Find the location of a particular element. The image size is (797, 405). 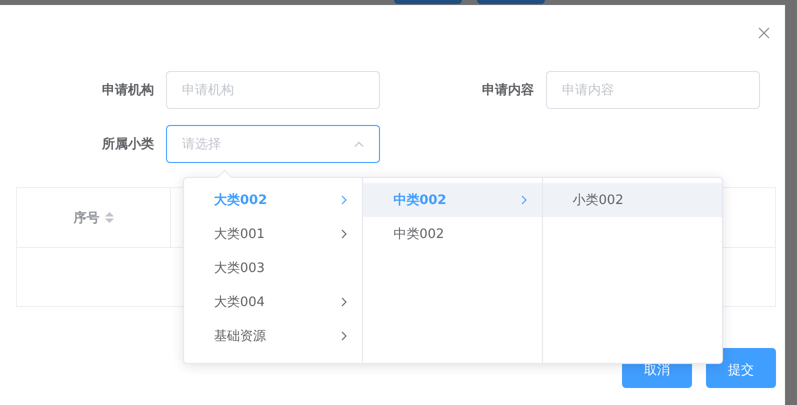

field-label: 申请内容 is located at coordinates (508, 90).